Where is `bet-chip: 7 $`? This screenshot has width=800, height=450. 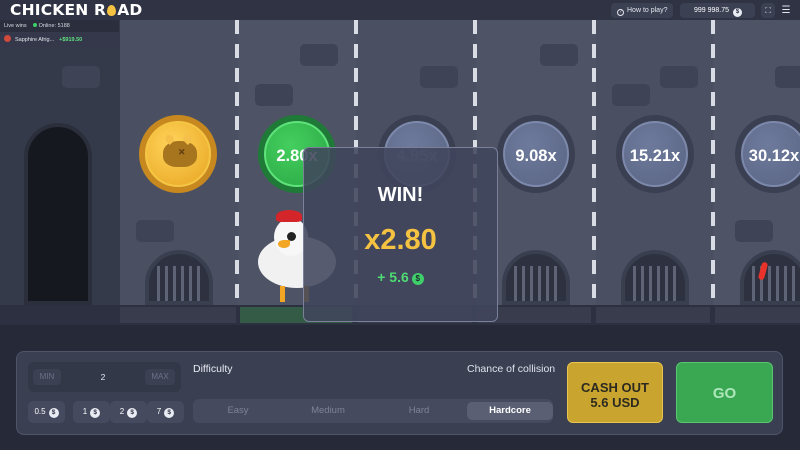 bet-chip: 7 $ is located at coordinates (165, 412).